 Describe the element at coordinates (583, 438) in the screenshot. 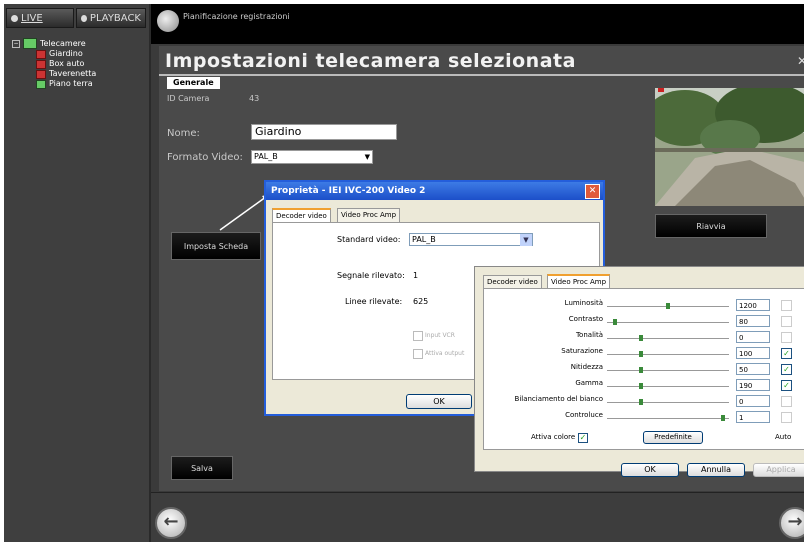

I see `color-enable-checkbox: ✓` at that location.